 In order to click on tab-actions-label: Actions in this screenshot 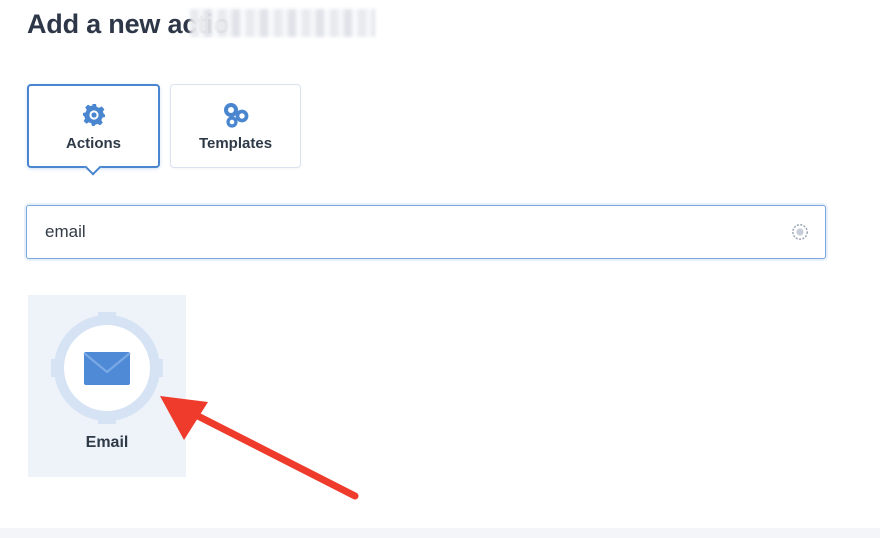, I will do `click(93, 143)`.